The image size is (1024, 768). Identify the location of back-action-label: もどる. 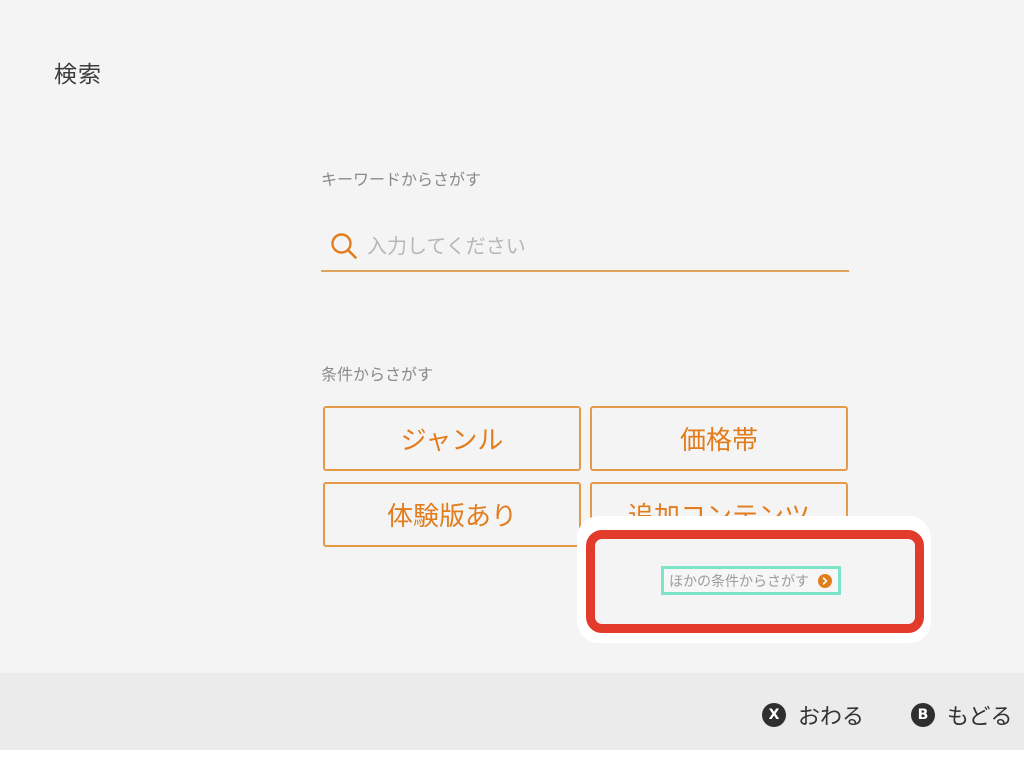
(980, 717).